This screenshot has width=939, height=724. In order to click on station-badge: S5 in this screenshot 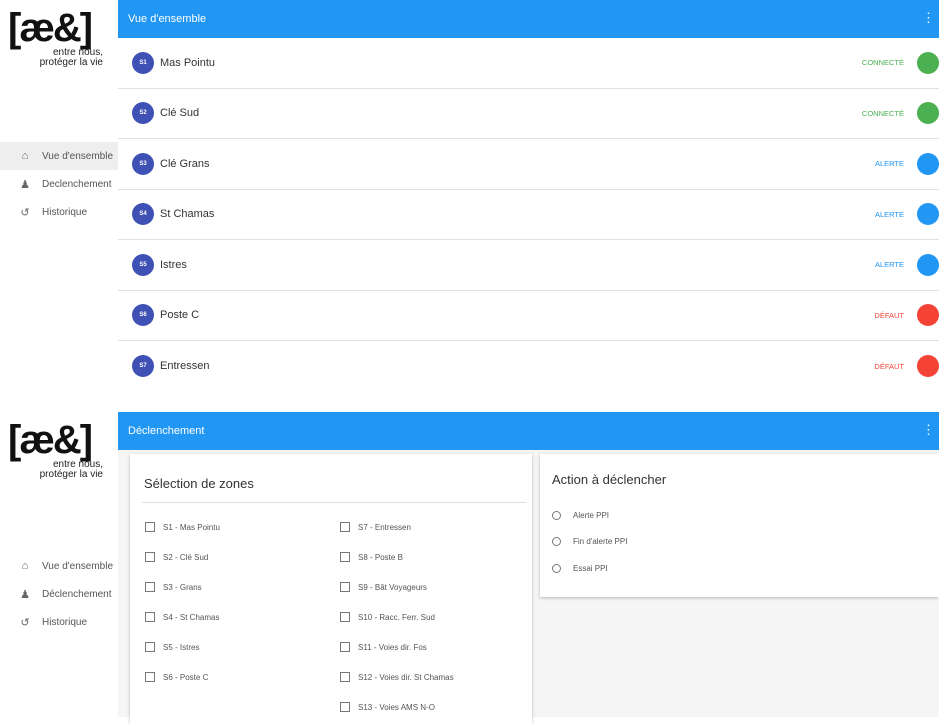, I will do `click(143, 264)`.